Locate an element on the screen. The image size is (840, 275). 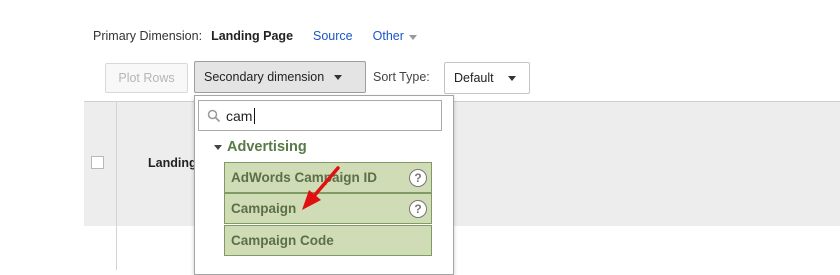
sort-type-select: Default is located at coordinates (487, 78).